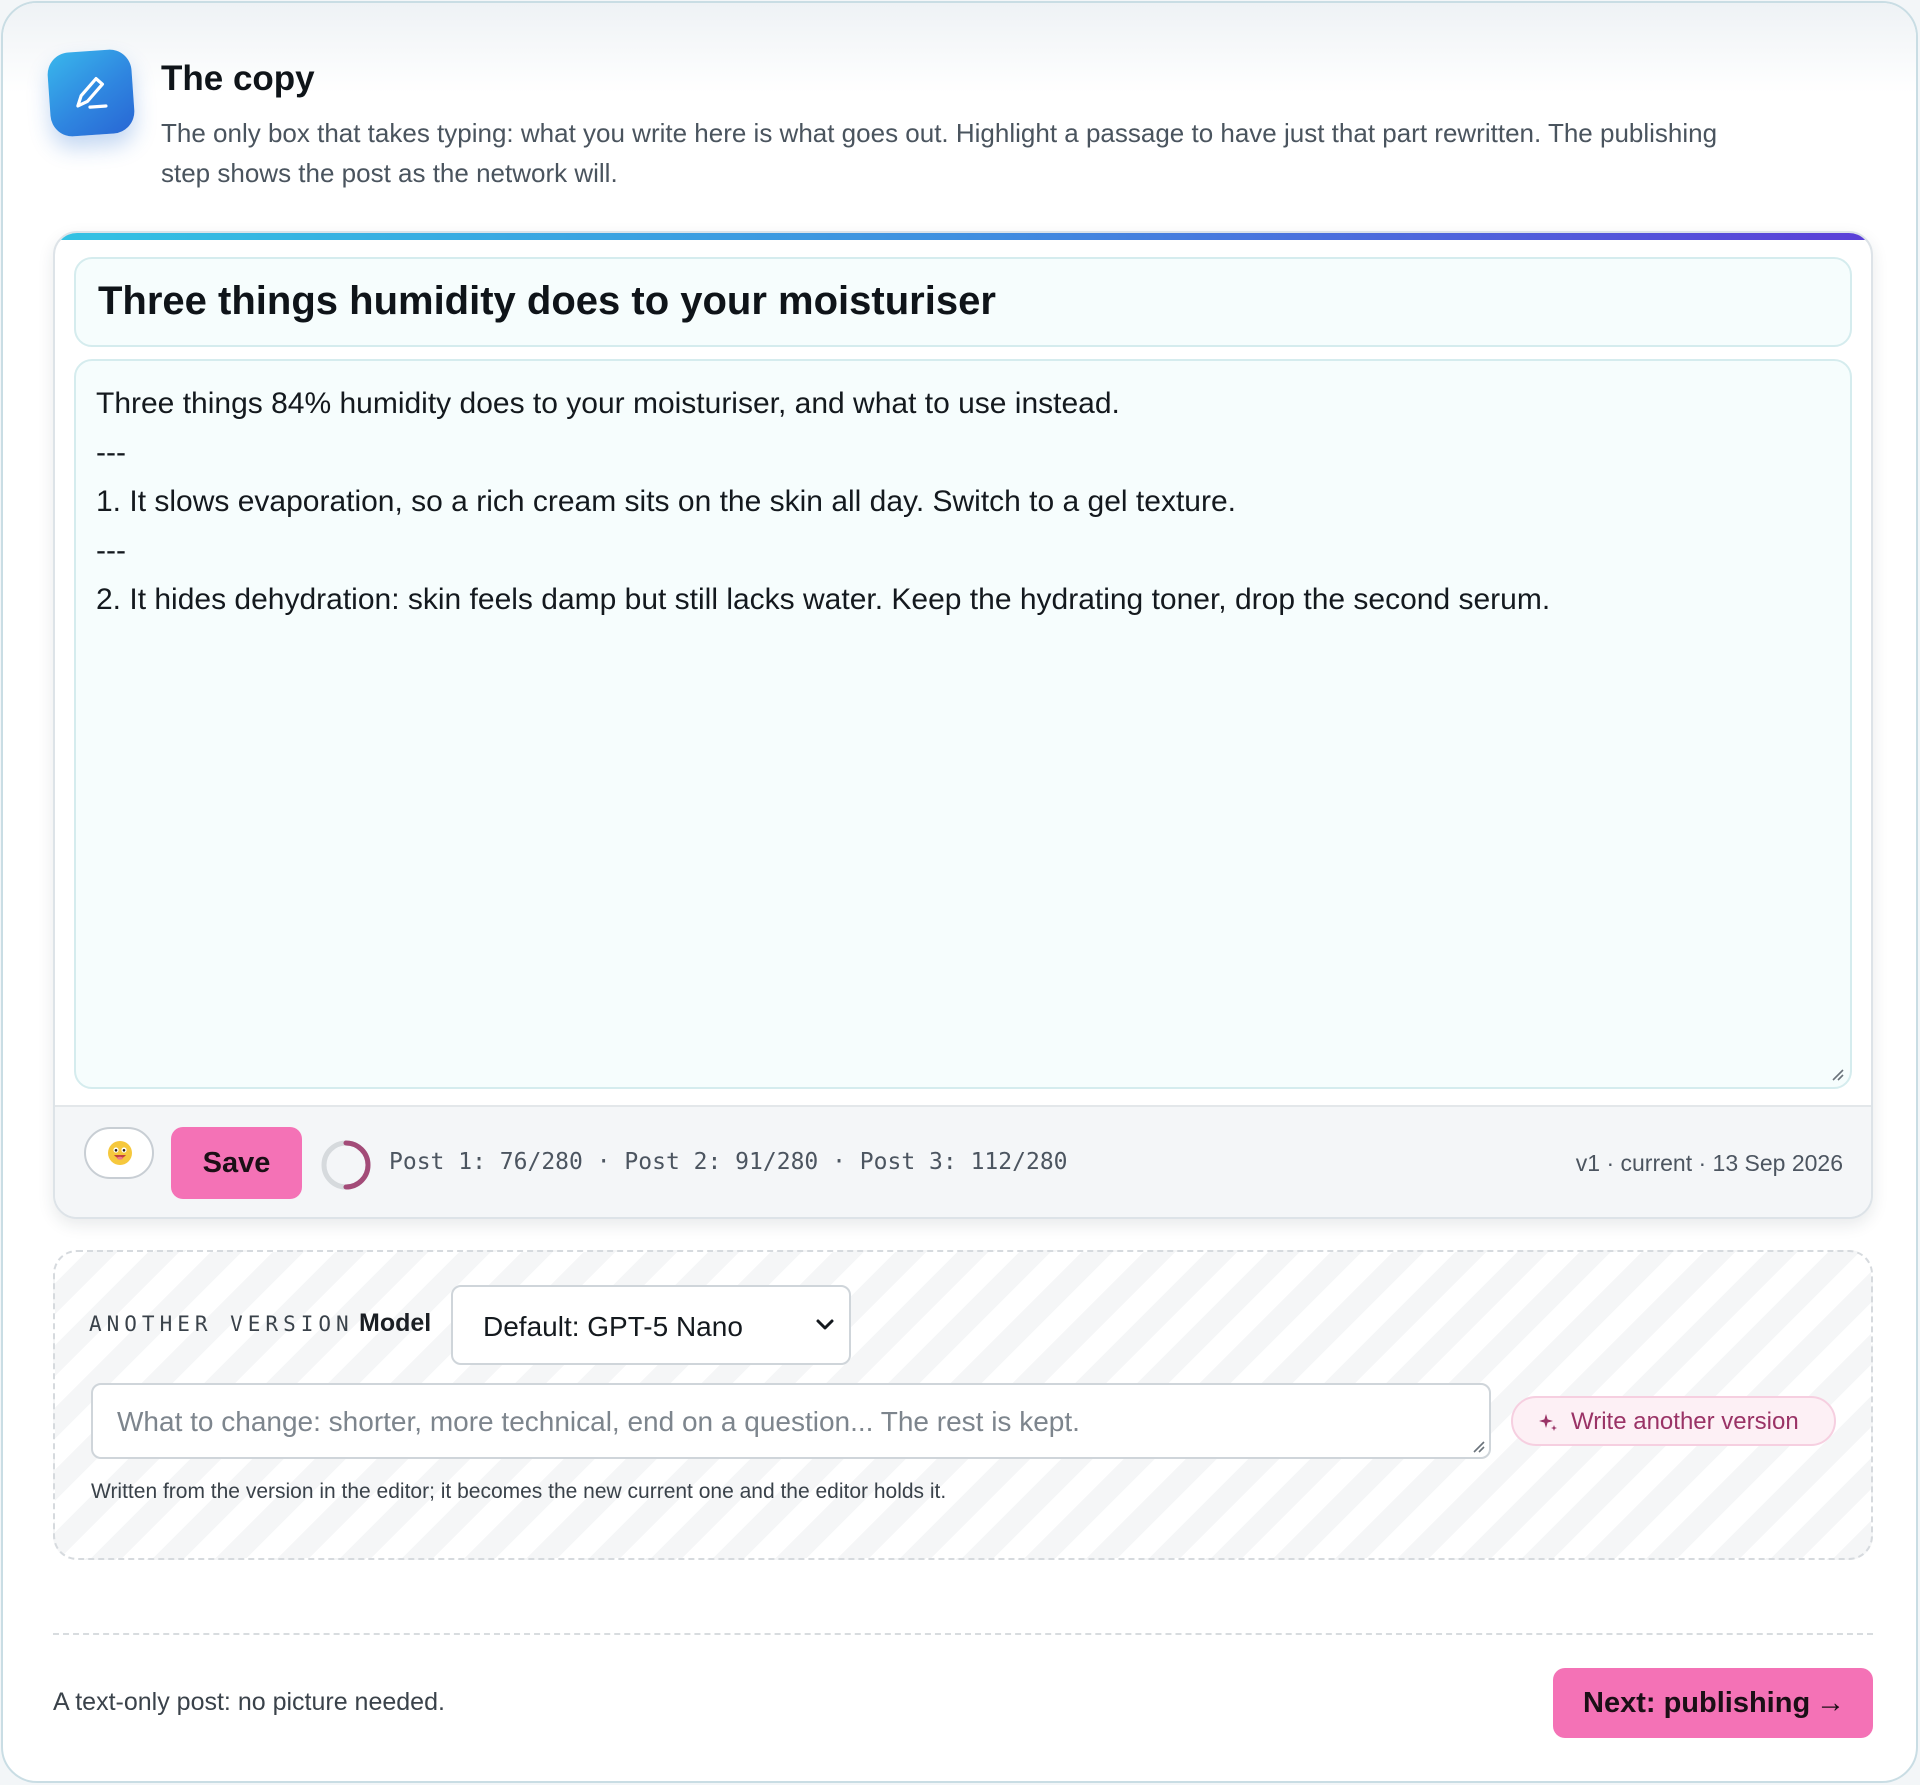 Image resolution: width=1920 pixels, height=1785 pixels. Describe the element at coordinates (1709, 1163) in the screenshot. I see `version-meta: v1 · current · 13 Sep 2026` at that location.